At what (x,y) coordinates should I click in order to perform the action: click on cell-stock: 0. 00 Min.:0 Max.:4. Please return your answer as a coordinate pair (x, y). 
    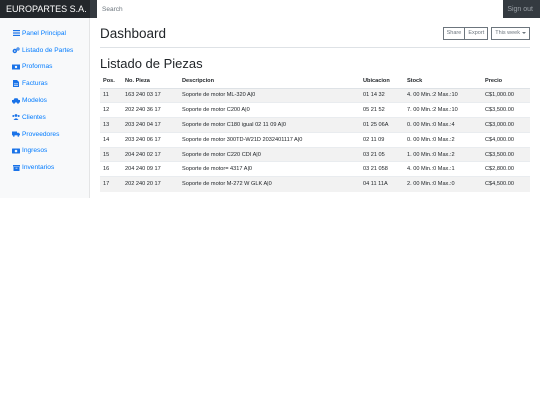
    Looking at the image, I should click on (443, 125).